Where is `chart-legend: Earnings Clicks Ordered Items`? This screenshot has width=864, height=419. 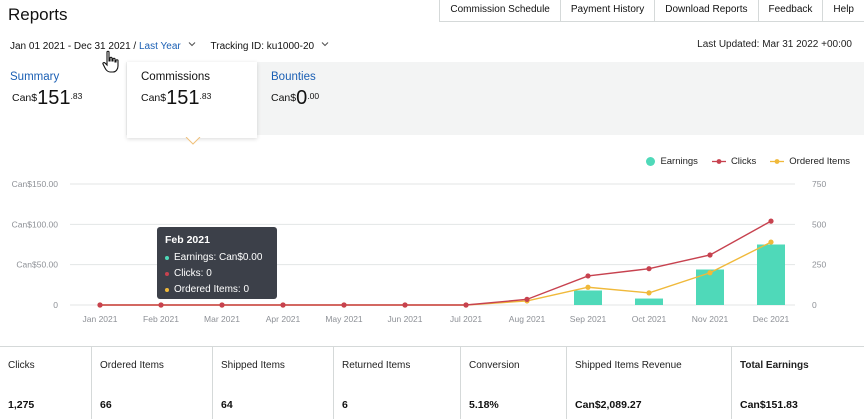 chart-legend: Earnings Clicks Ordered Items is located at coordinates (741, 161).